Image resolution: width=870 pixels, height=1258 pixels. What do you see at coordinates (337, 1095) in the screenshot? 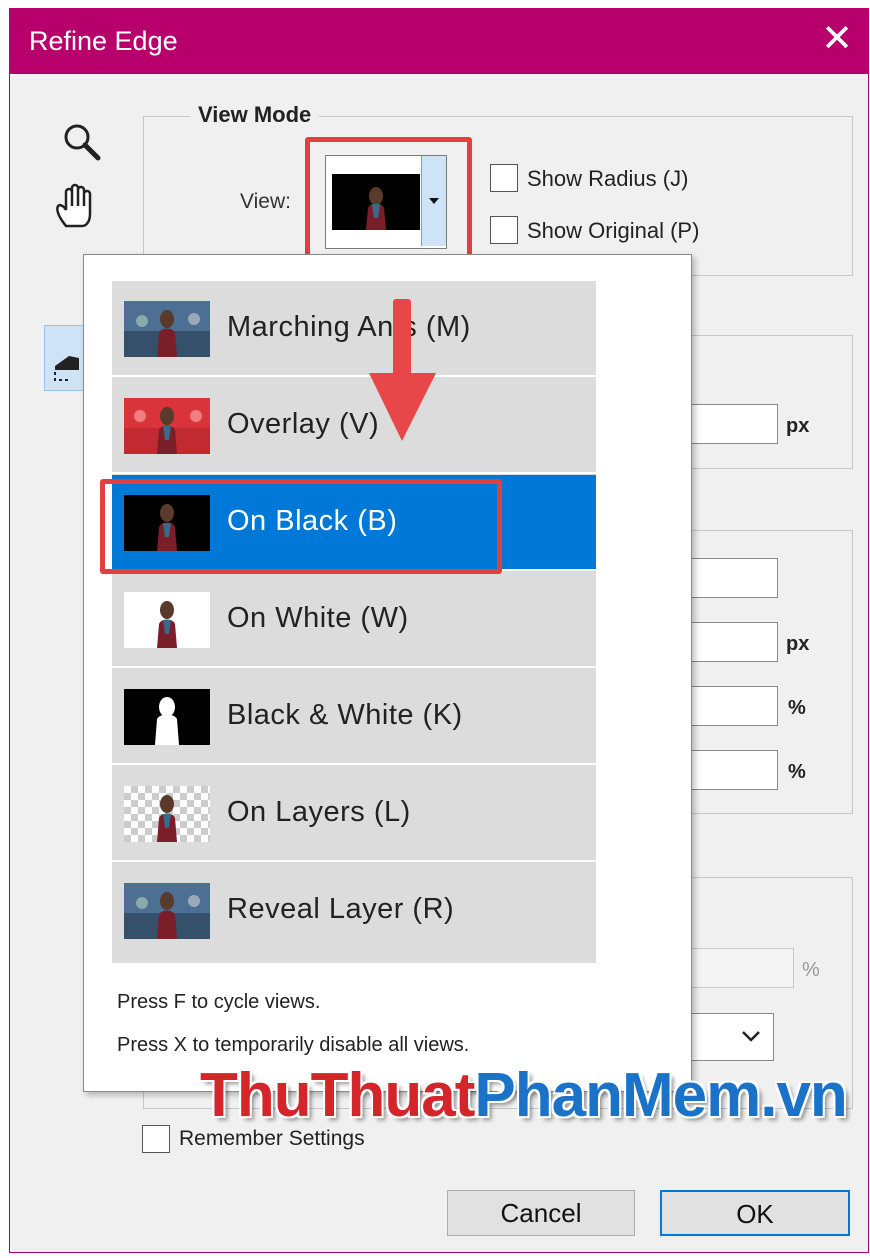
I see `watermark-part1: ThuThuat` at bounding box center [337, 1095].